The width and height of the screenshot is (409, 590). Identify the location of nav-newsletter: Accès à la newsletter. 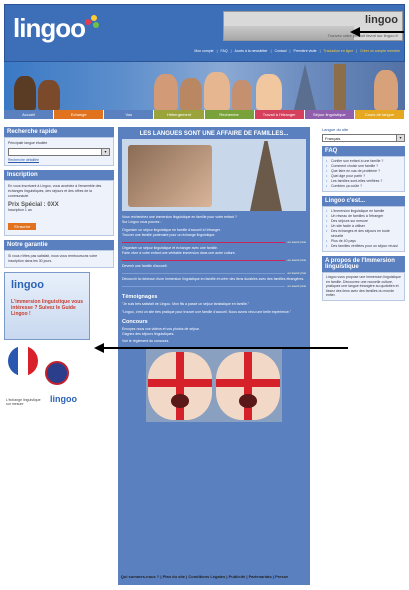
(250, 51).